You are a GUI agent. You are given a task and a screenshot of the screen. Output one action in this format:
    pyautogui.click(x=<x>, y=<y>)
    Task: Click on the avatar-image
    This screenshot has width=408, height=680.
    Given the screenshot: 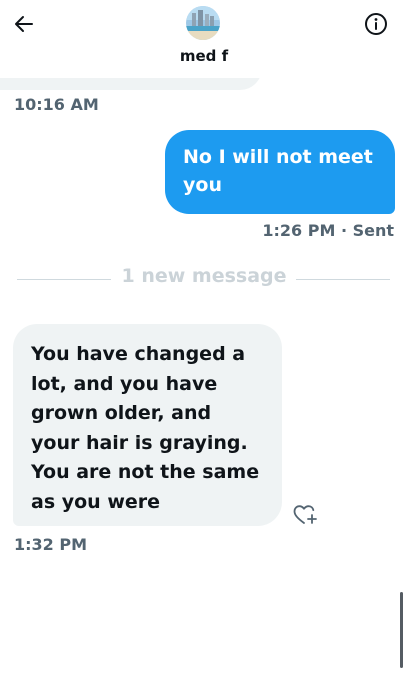 What is the action you would take?
    pyautogui.click(x=203, y=23)
    